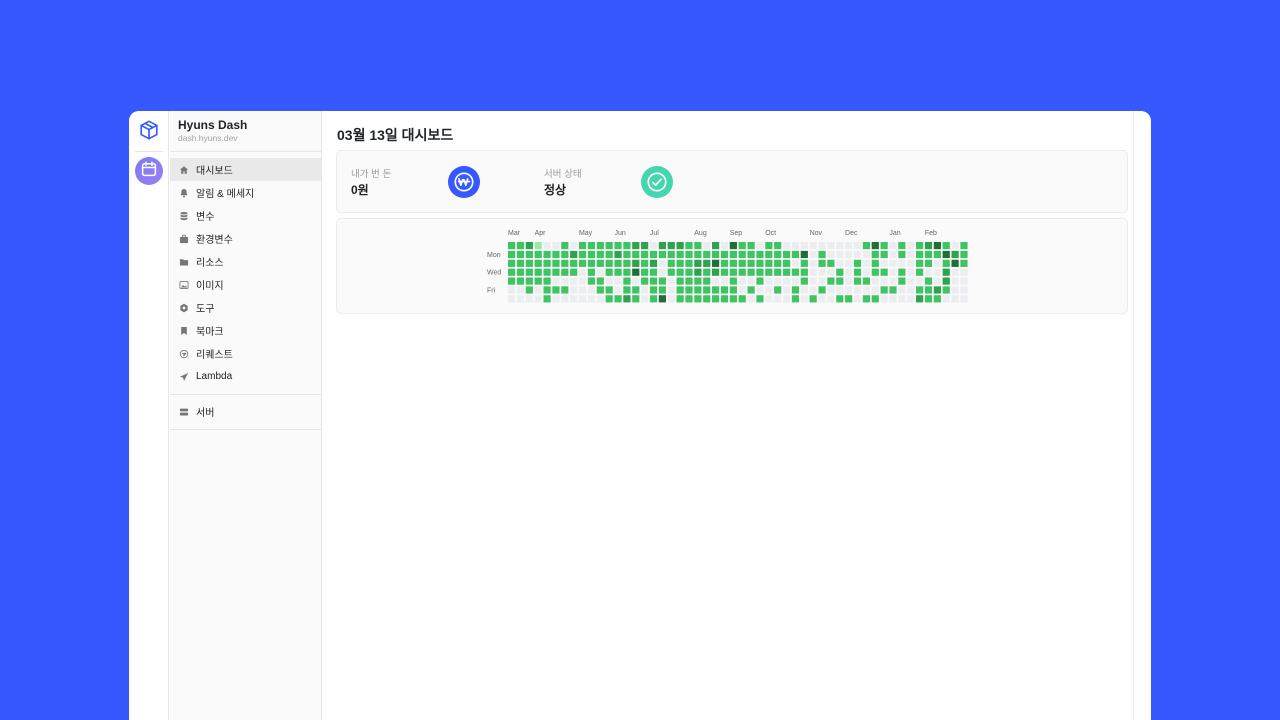 The height and width of the screenshot is (720, 1280). Describe the element at coordinates (245, 411) in the screenshot. I see `sidebar-item-server: 서버` at that location.